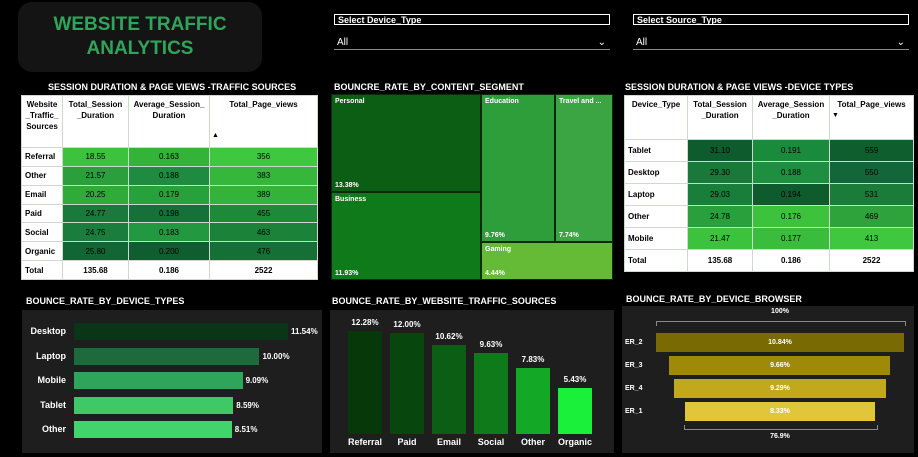  What do you see at coordinates (42, 157) in the screenshot?
I see `row-label: Referral` at bounding box center [42, 157].